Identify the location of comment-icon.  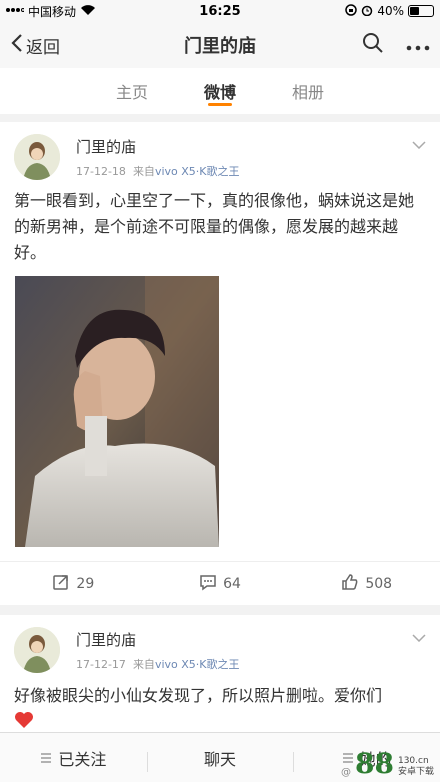
(208, 584).